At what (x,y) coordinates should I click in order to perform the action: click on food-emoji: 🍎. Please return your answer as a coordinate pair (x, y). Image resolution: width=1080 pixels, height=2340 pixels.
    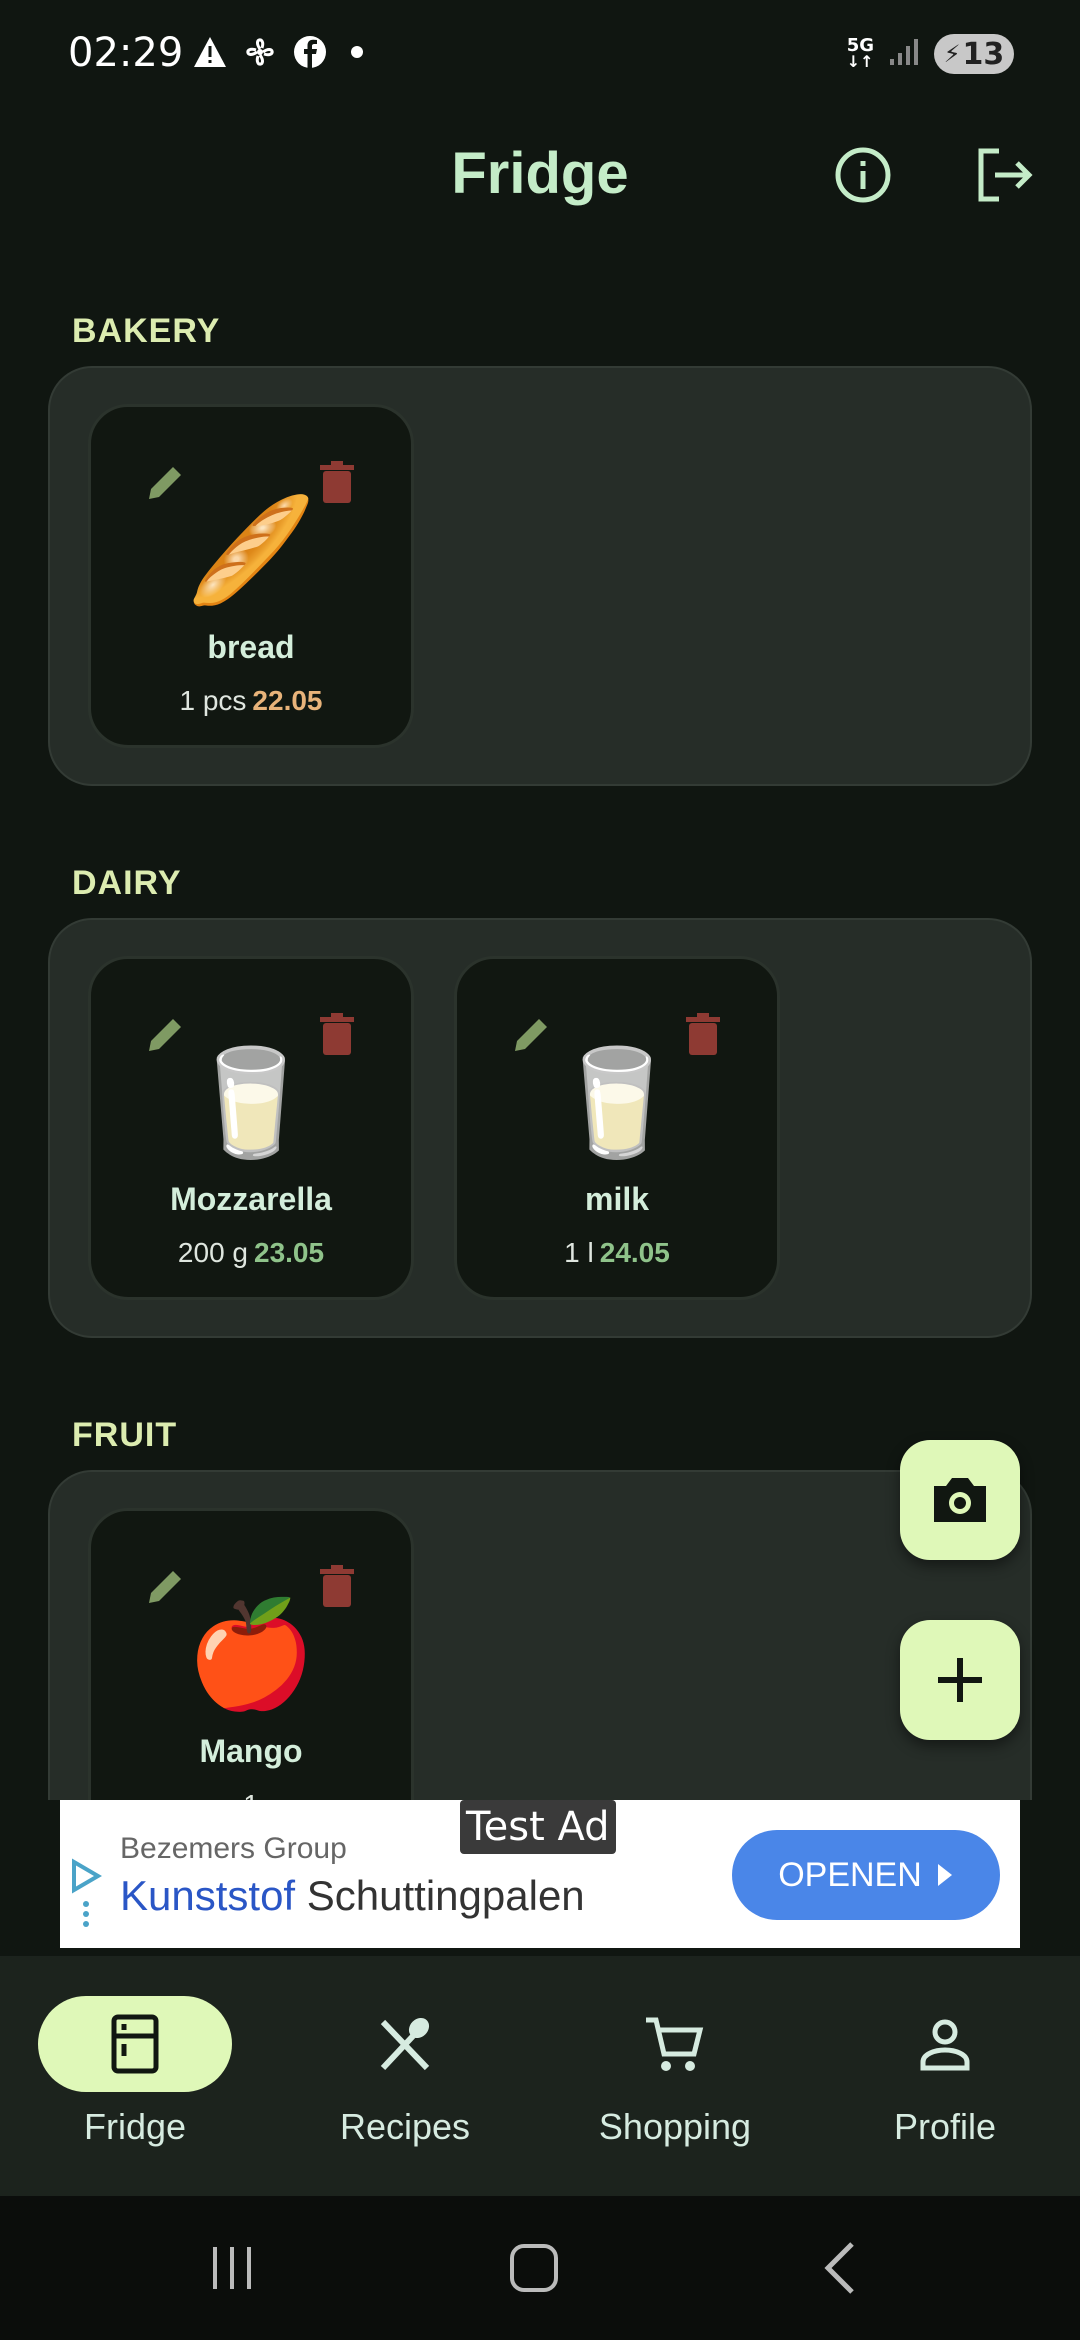
    Looking at the image, I should click on (251, 1655).